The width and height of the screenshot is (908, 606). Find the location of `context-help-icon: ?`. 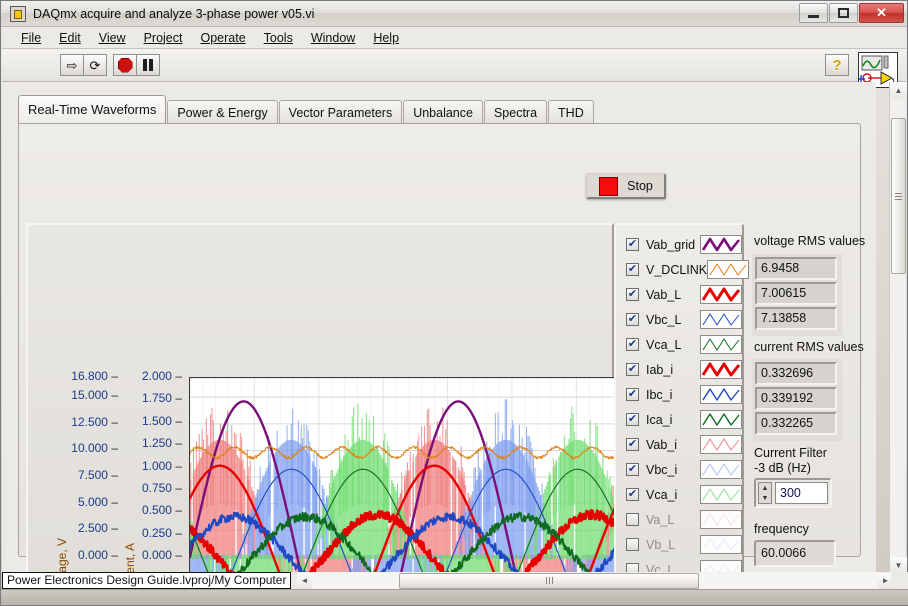

context-help-icon: ? is located at coordinates (837, 65).